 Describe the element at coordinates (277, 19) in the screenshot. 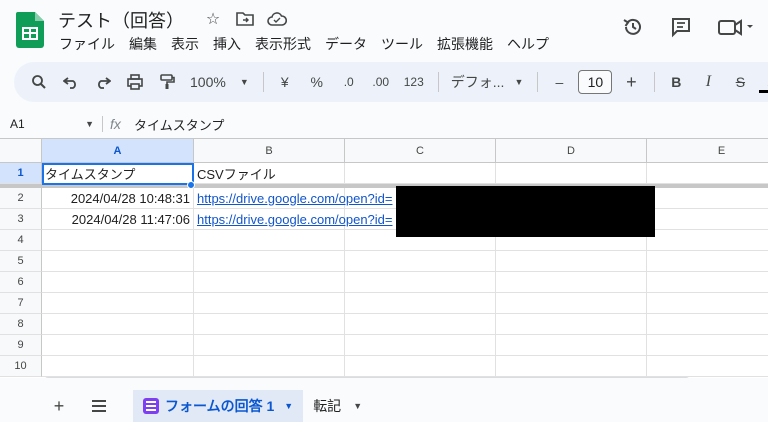

I see `cloud-status-icon` at that location.